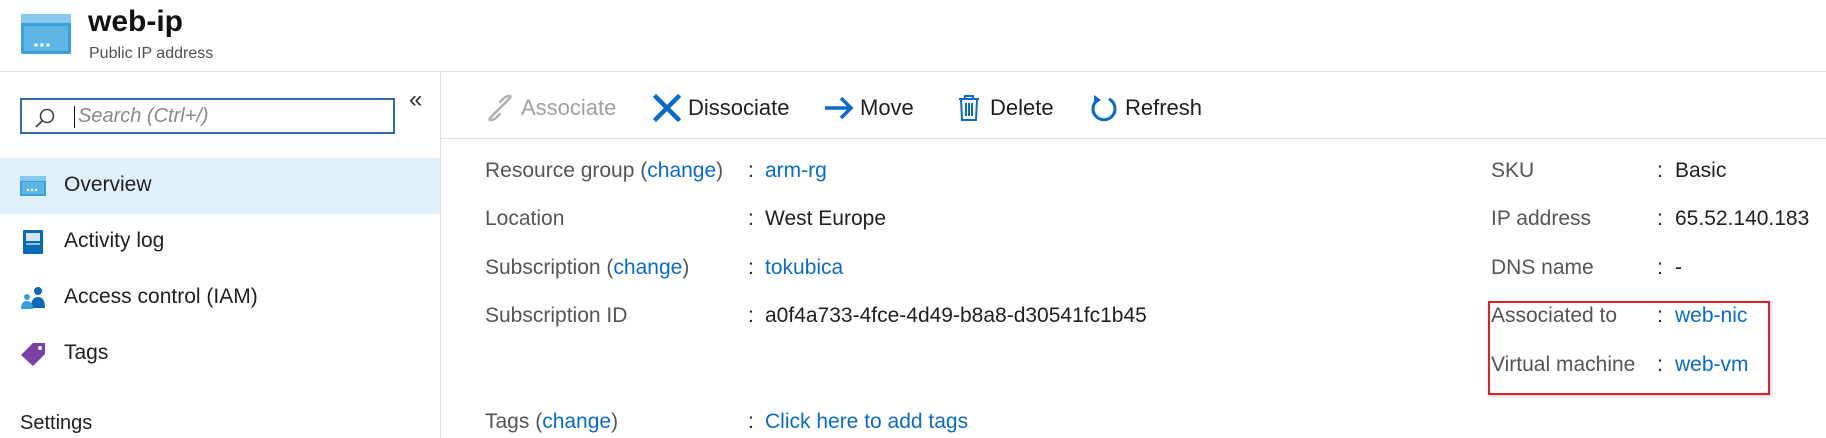  What do you see at coordinates (887, 107) in the screenshot?
I see `move-label: Move` at bounding box center [887, 107].